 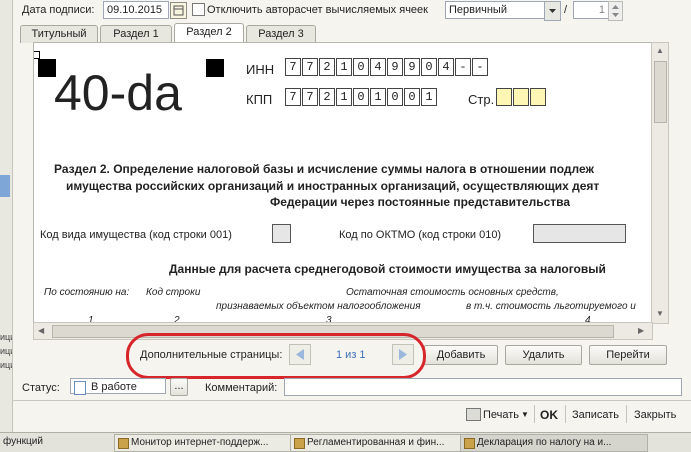 What do you see at coordinates (473, 414) in the screenshot?
I see `printer-icon` at bounding box center [473, 414].